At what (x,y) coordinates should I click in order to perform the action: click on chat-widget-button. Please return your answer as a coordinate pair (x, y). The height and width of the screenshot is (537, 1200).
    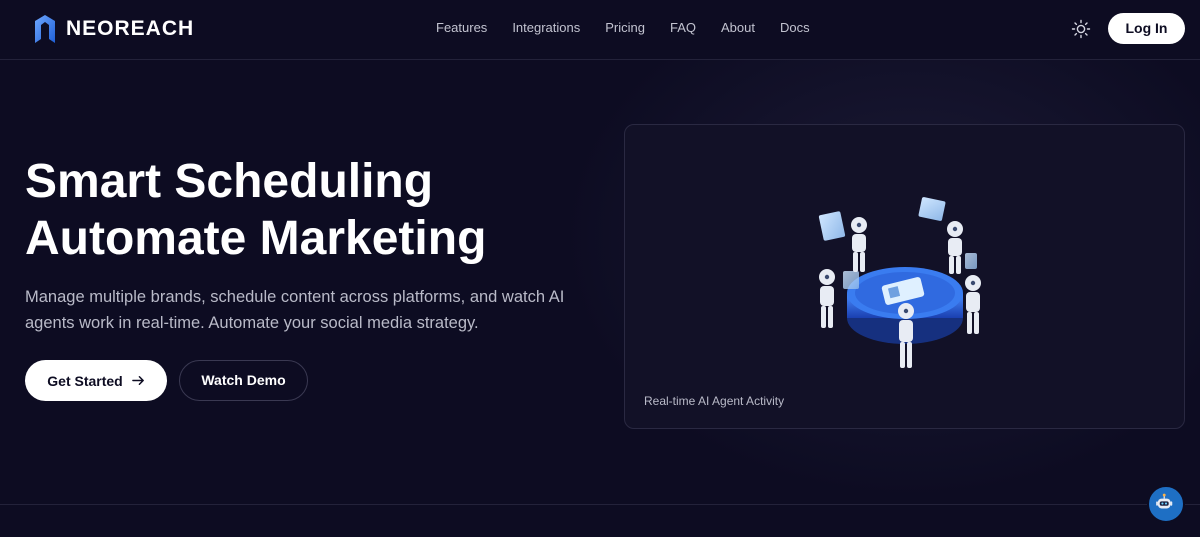
    Looking at the image, I should click on (1166, 504).